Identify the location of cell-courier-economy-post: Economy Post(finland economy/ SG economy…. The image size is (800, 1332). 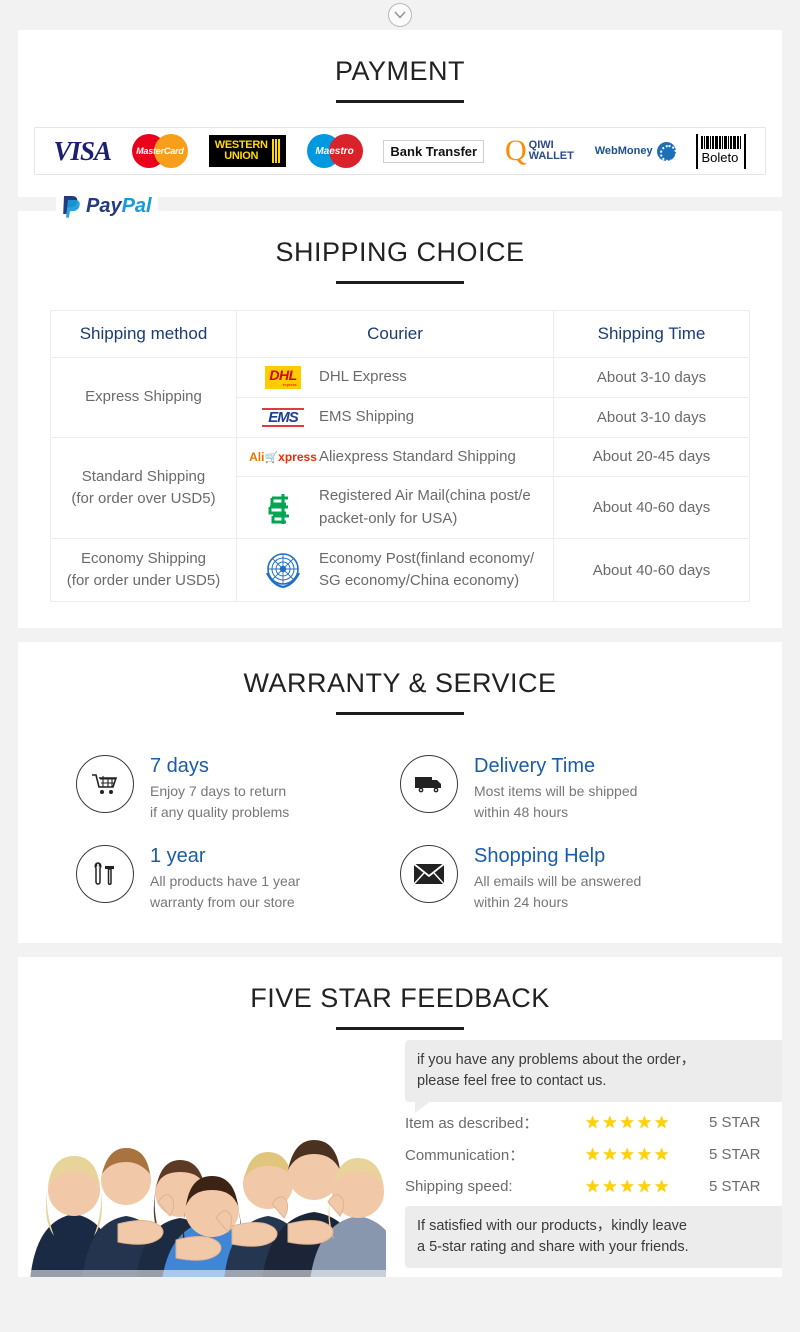
(395, 570).